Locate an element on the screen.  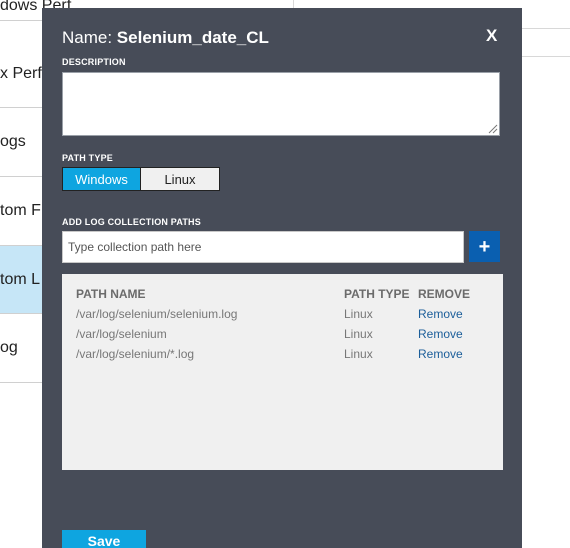
description-textarea is located at coordinates (281, 104).